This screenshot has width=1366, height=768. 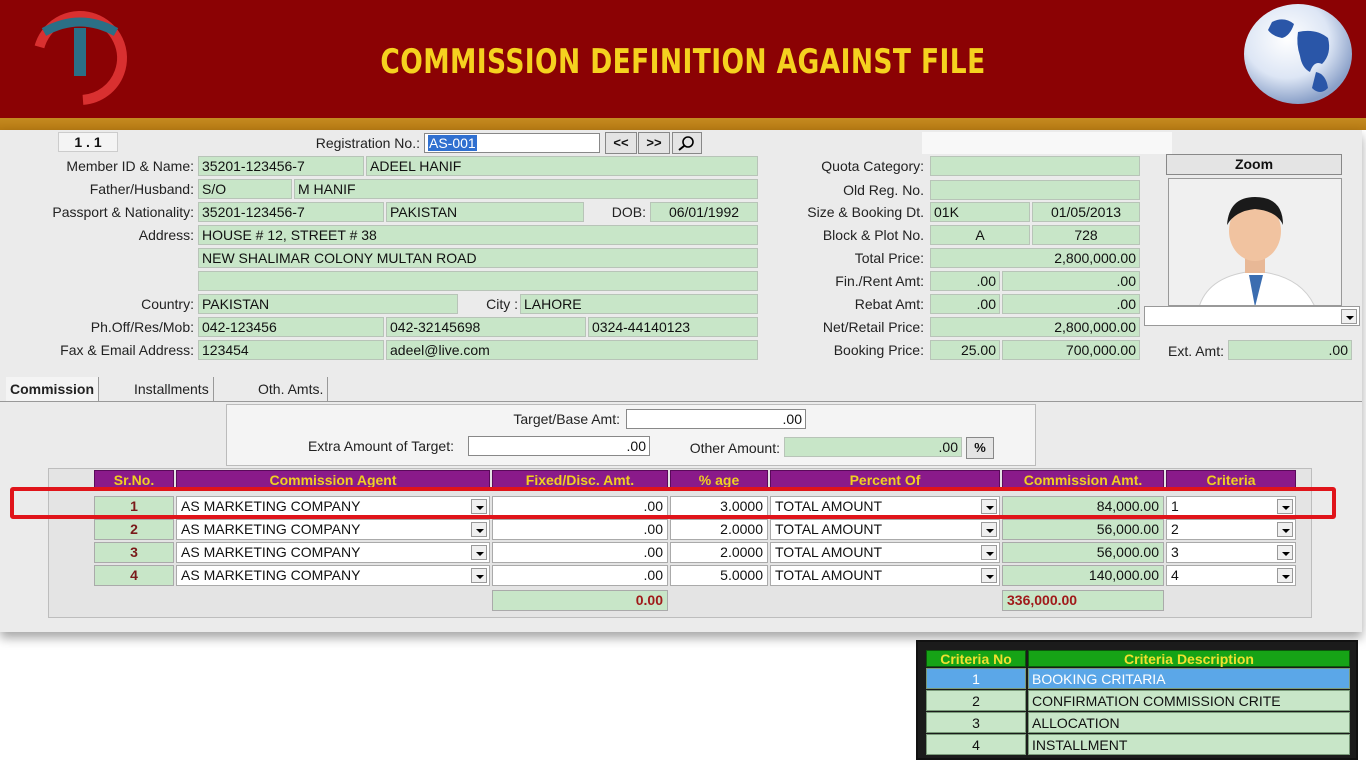 What do you see at coordinates (328, 304) in the screenshot?
I see `country-field: PAKISTAN` at bounding box center [328, 304].